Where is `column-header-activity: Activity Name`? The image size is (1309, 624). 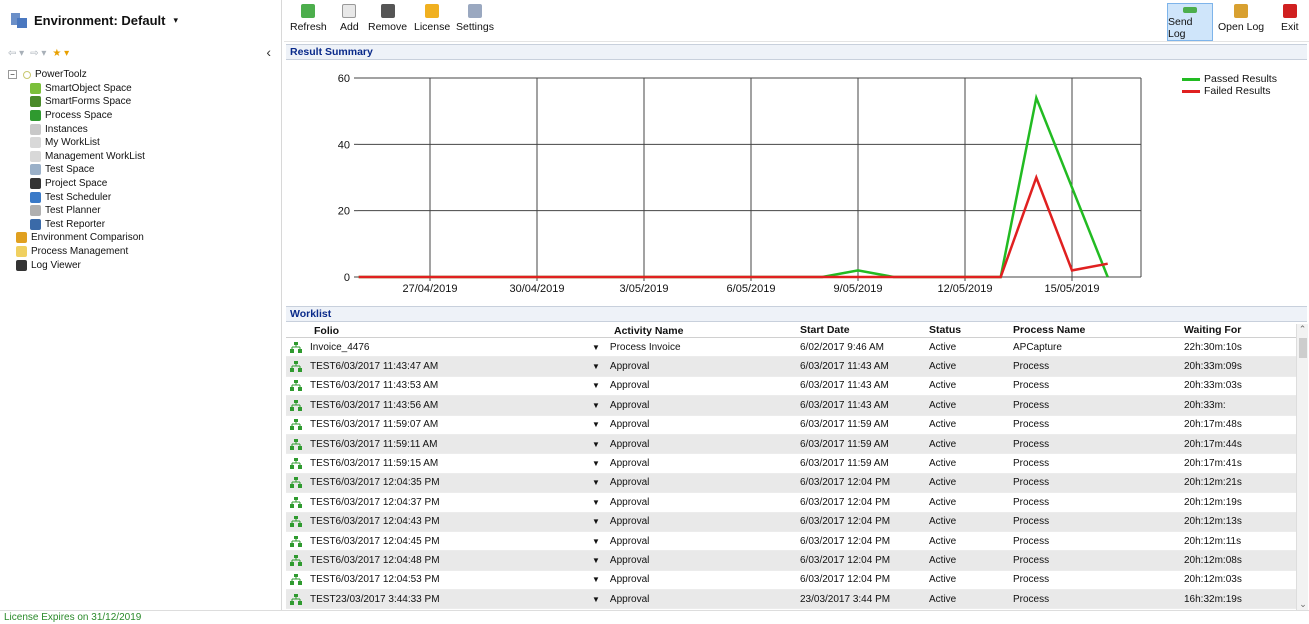 column-header-activity: Activity Name is located at coordinates (694, 330).